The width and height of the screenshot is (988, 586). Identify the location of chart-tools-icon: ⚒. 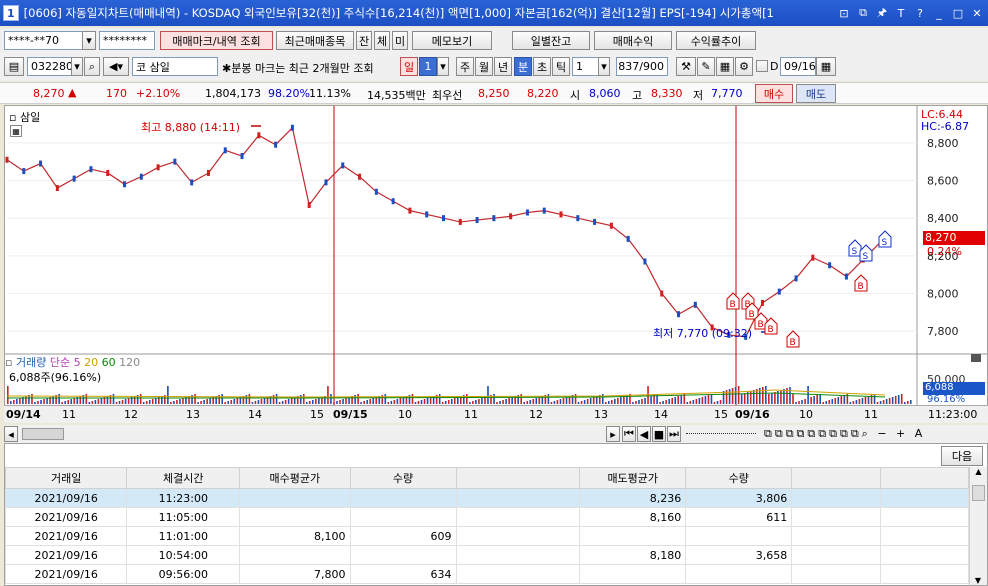
(686, 66).